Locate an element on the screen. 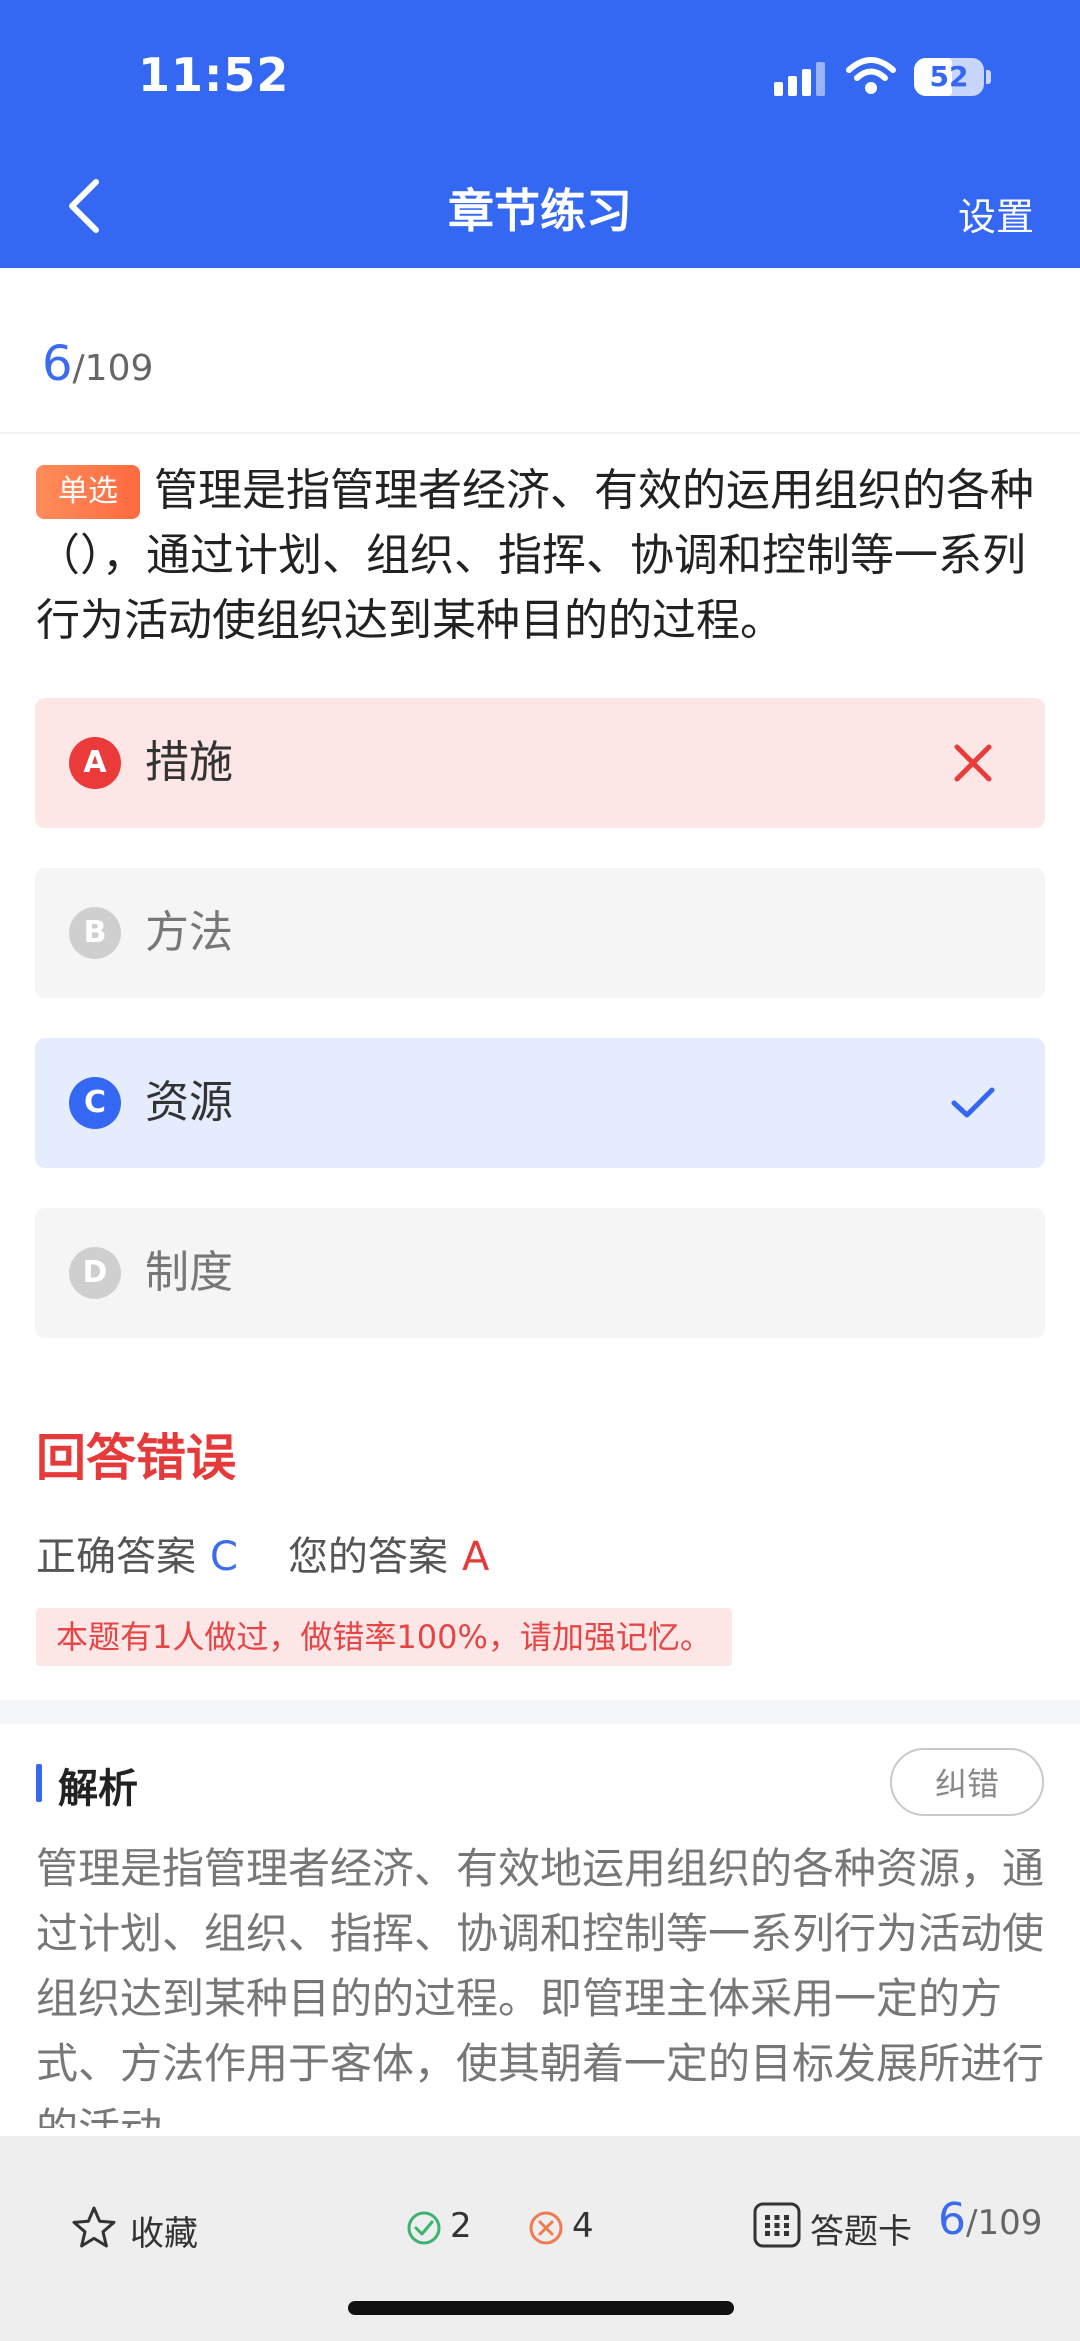 This screenshot has height=2341, width=1080. your-answer-value: A is located at coordinates (475, 1557).